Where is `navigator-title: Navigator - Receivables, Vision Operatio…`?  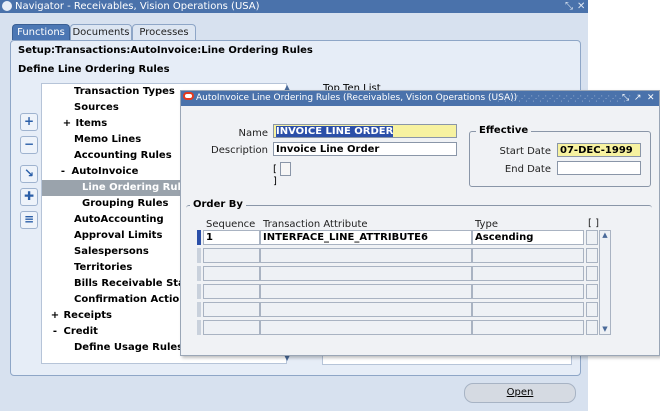 navigator-title: Navigator - Receivables, Vision Operatio… is located at coordinates (137, 6).